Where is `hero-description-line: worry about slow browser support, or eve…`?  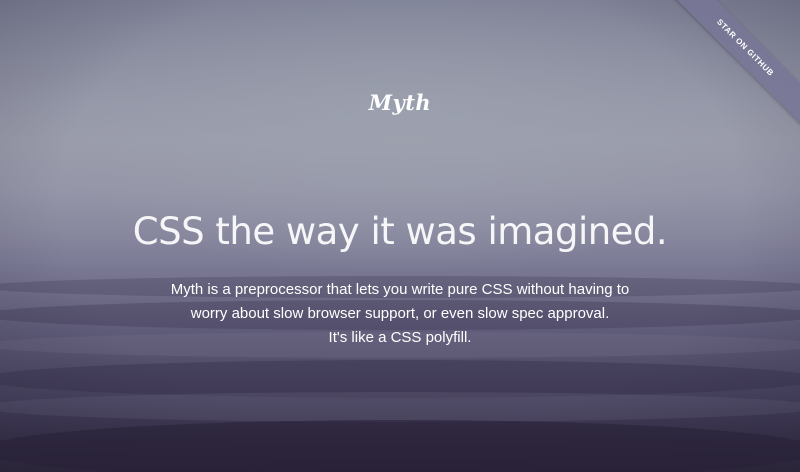
hero-description-line: worry about slow browser support, or eve… is located at coordinates (400, 313).